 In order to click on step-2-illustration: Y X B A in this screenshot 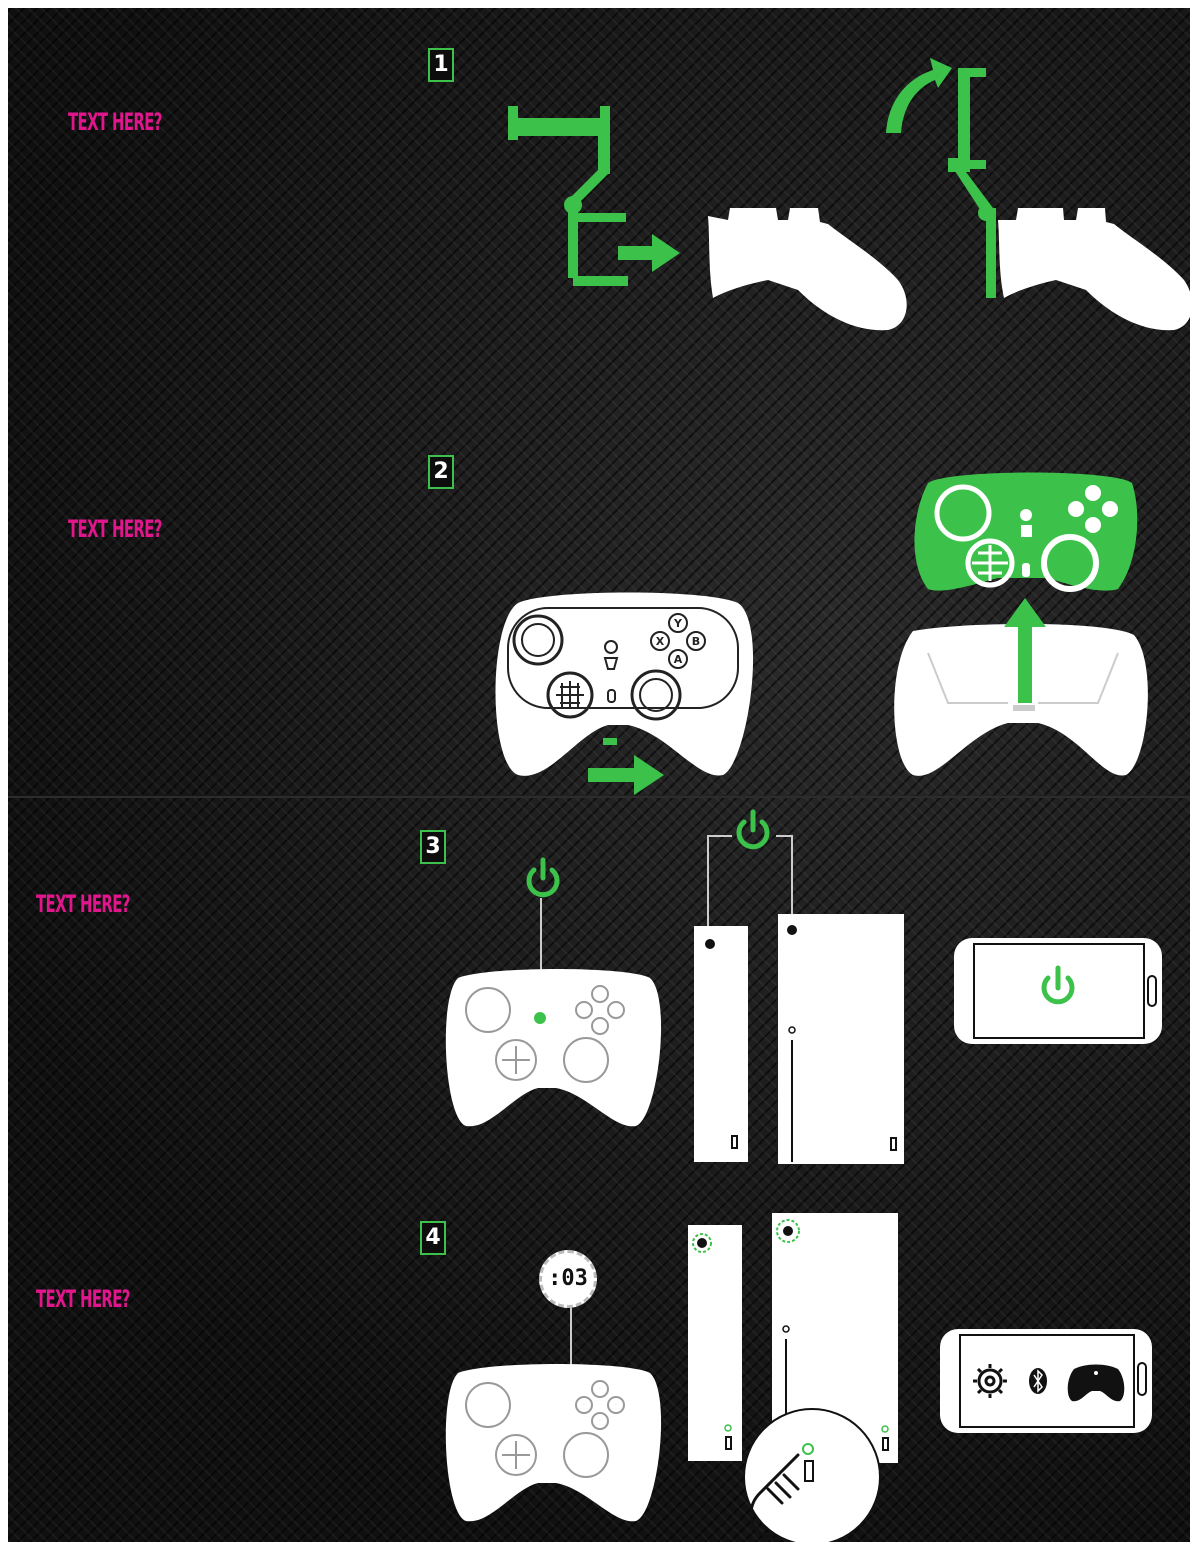, I will do `click(821, 633)`.